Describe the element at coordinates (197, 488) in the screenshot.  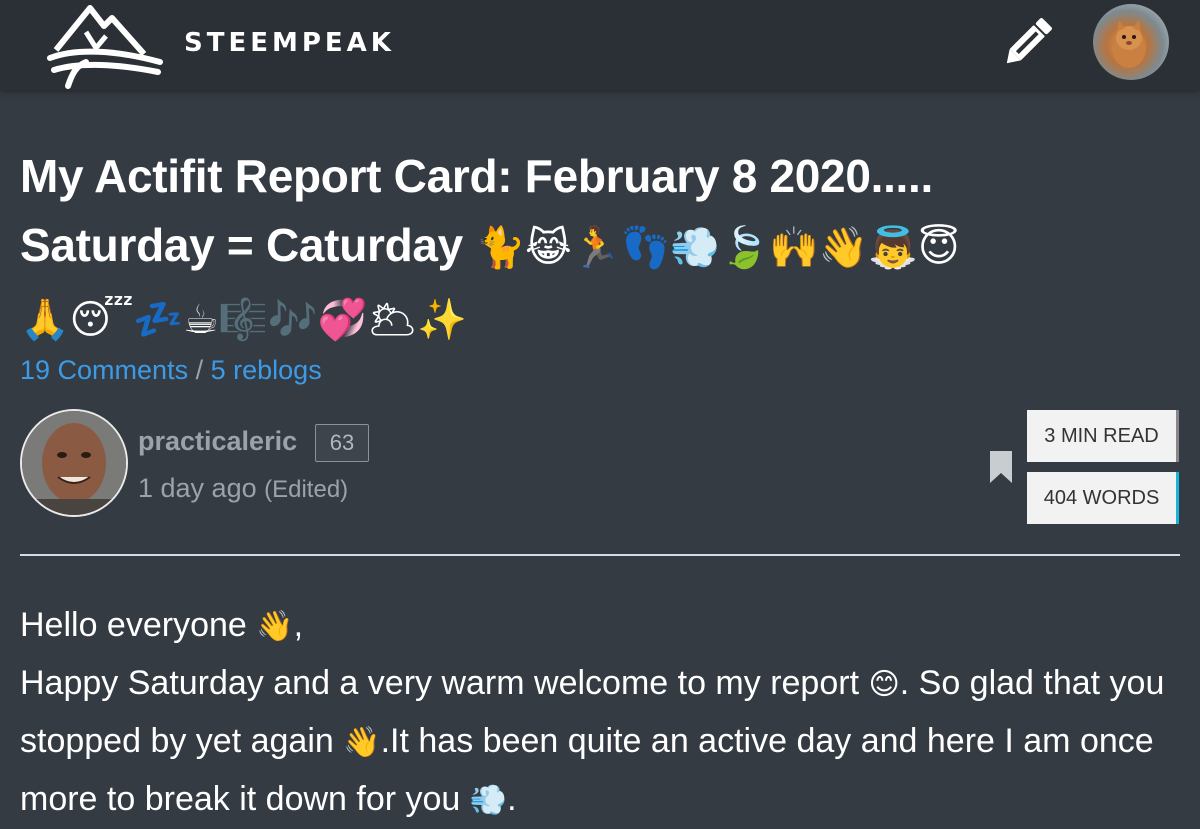
I see `post-age: 1 day ago` at that location.